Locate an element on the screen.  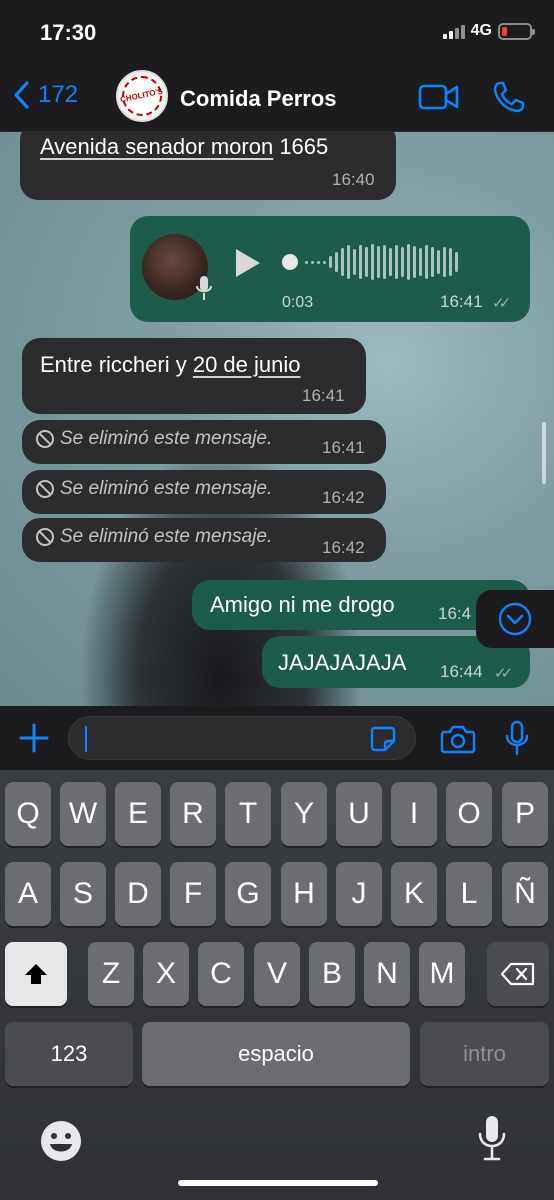
dictation-button is located at coordinates (492, 1140).